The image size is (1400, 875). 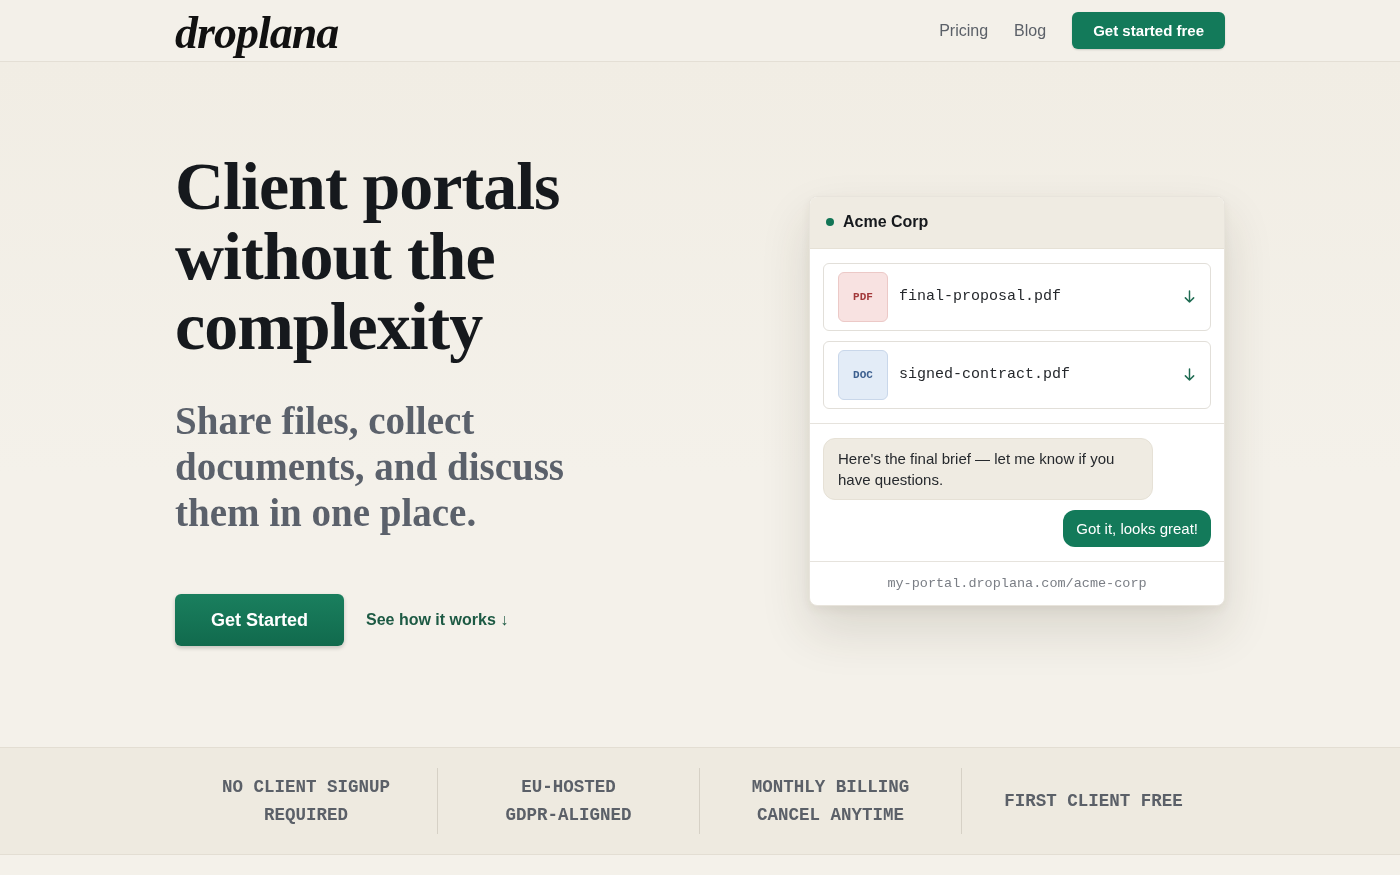 I want to click on file-name: signed-contract.pdf, so click(x=985, y=374).